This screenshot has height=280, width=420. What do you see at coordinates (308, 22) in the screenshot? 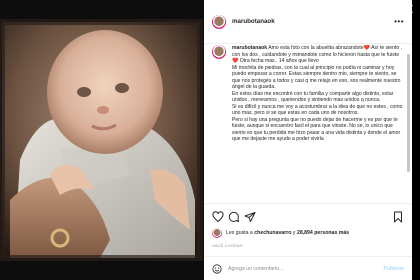
I see `post-header: marubotanaok •••` at bounding box center [308, 22].